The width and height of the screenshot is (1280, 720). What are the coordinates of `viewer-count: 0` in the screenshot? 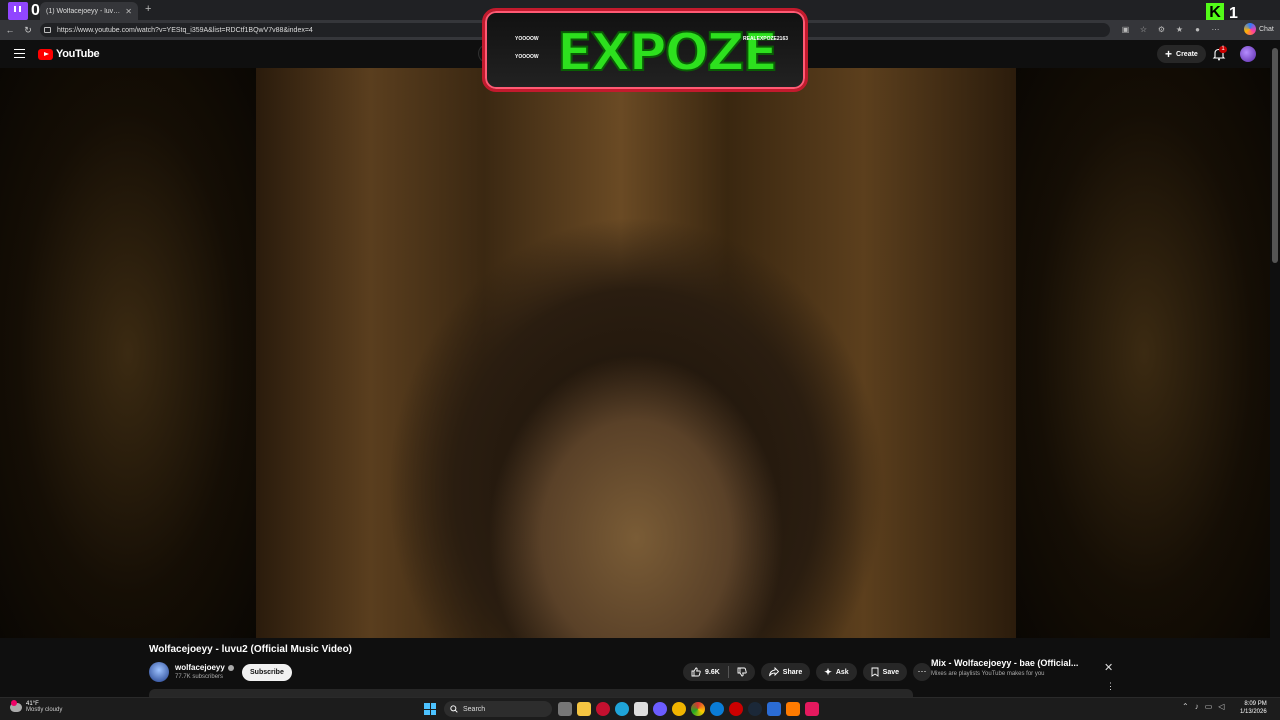 It's located at (35, 10).